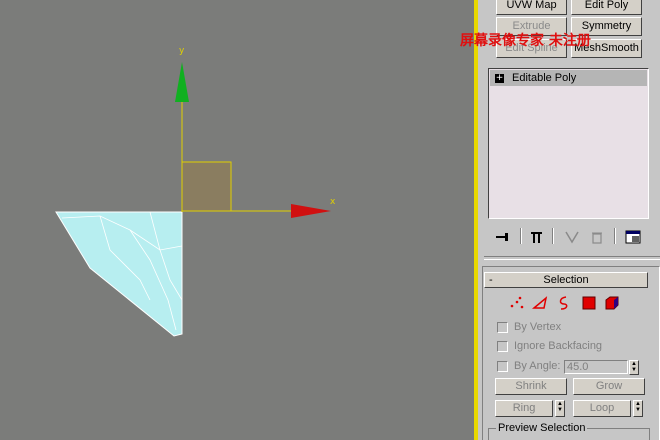  What do you see at coordinates (119, 274) in the screenshot?
I see `mesh-object` at bounding box center [119, 274].